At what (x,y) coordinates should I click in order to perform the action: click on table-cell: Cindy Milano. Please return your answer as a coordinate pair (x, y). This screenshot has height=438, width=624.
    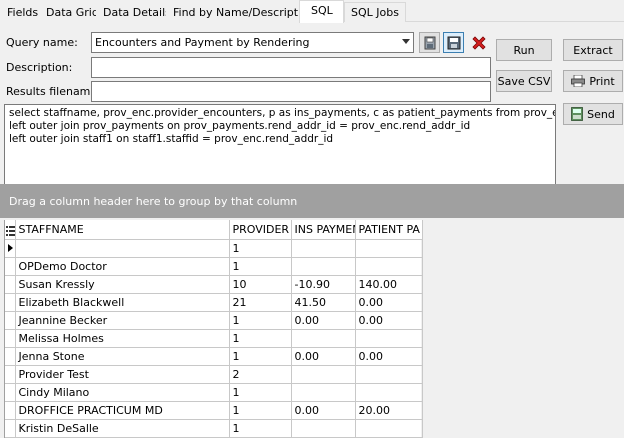
    Looking at the image, I should click on (122, 392).